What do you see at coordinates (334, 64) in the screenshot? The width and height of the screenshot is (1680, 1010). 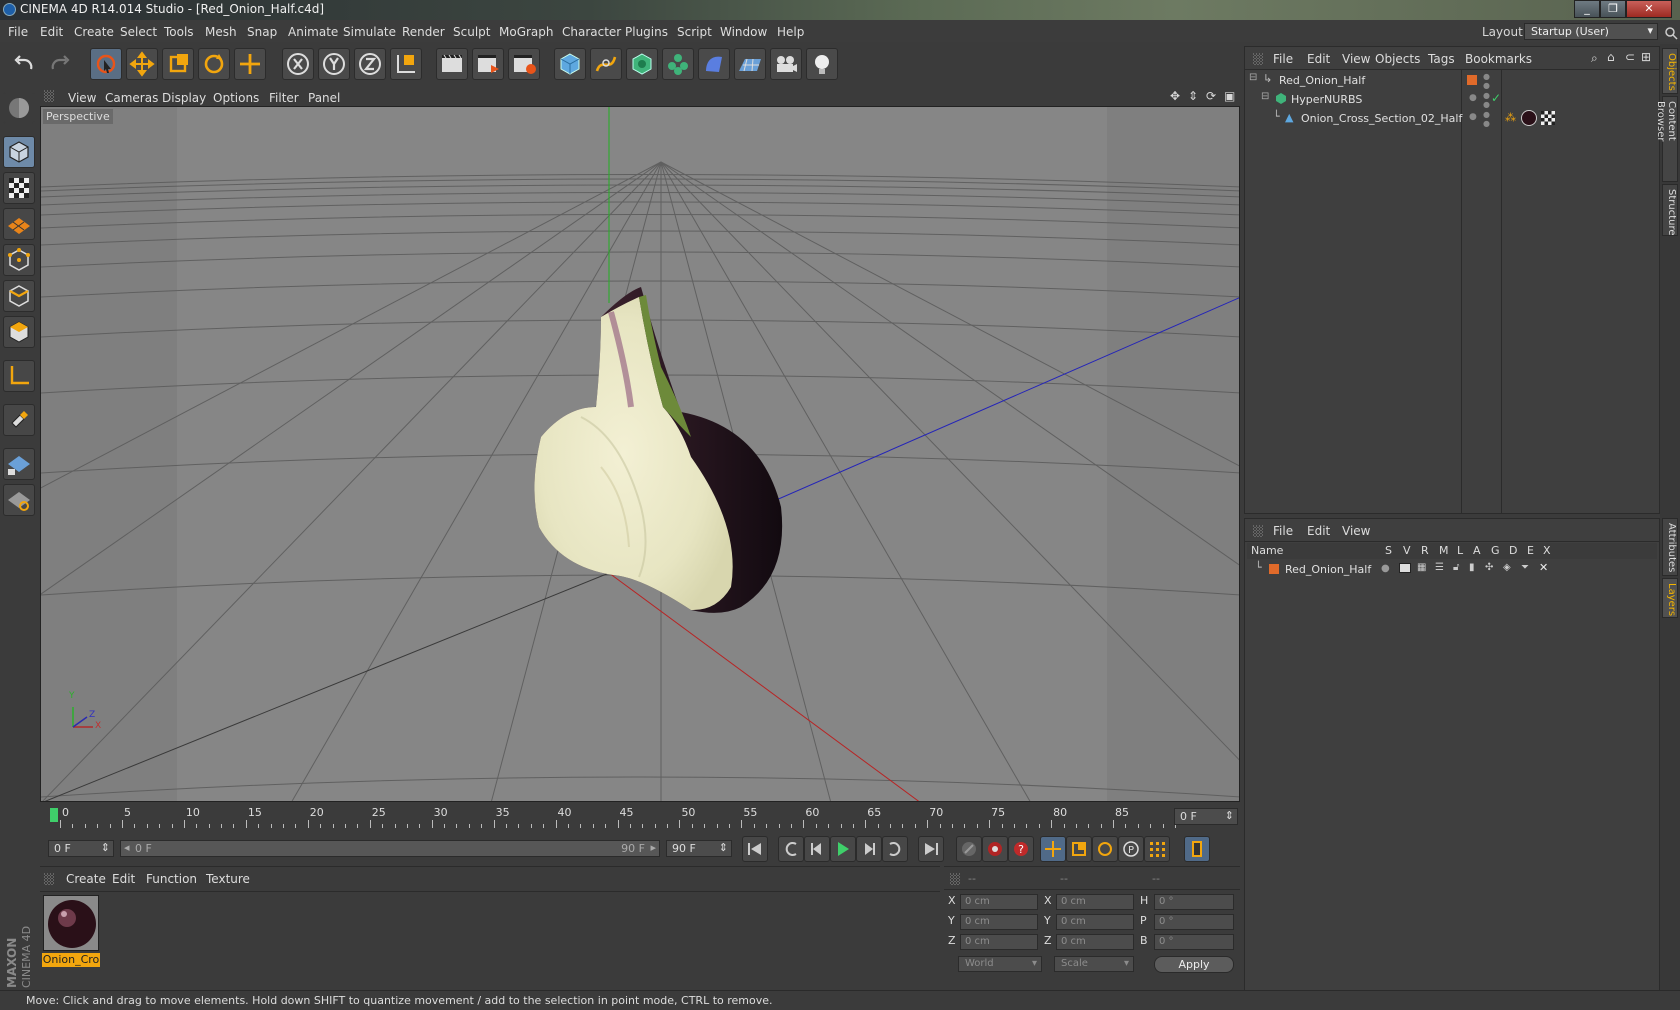 I see `y-axis-lock-icon` at bounding box center [334, 64].